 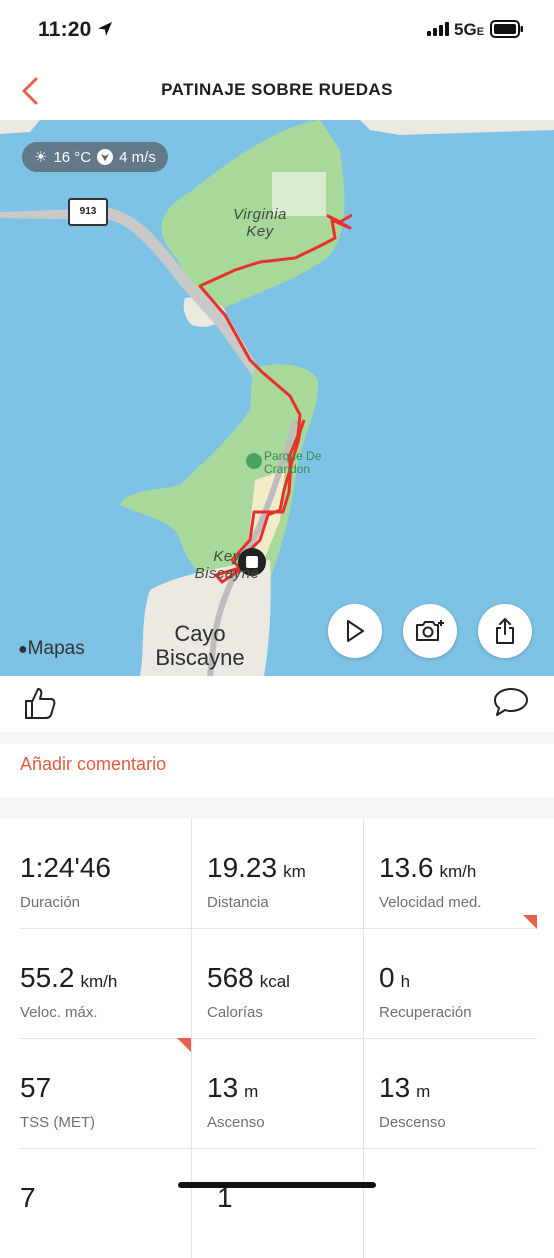 I want to click on signal-icon, so click(x=438, y=29).